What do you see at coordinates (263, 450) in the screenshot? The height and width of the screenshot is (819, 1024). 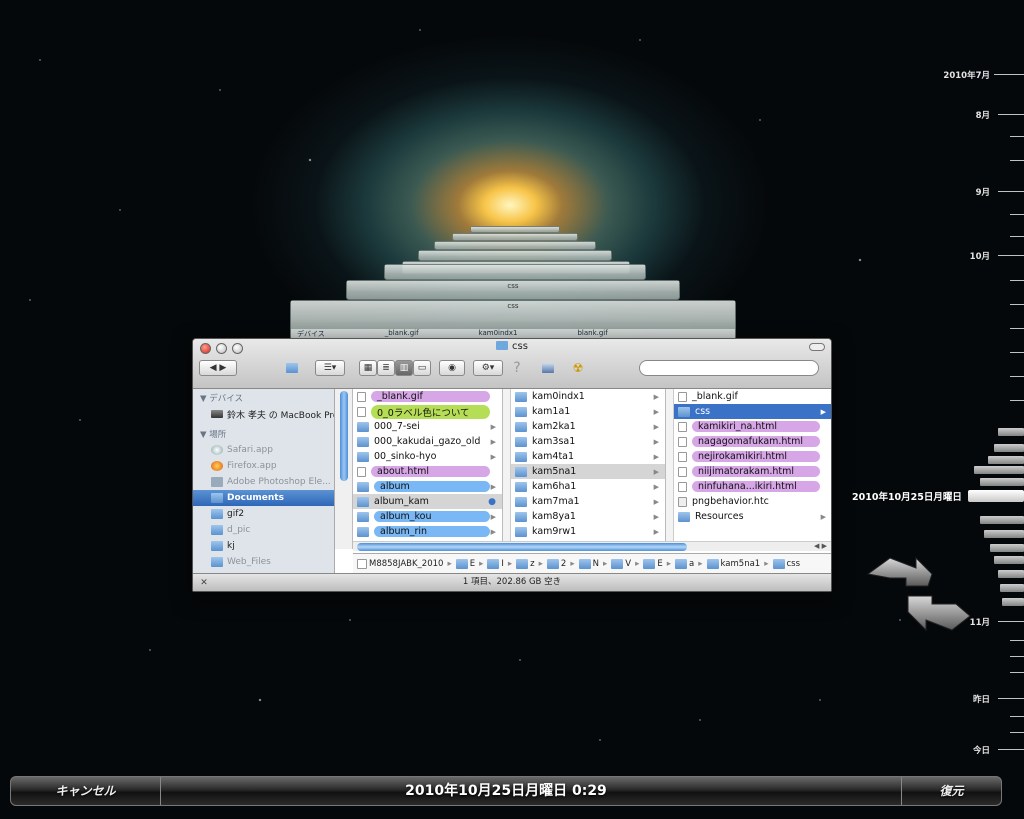 I see `sidebar-item-safari: Safari.app` at bounding box center [263, 450].